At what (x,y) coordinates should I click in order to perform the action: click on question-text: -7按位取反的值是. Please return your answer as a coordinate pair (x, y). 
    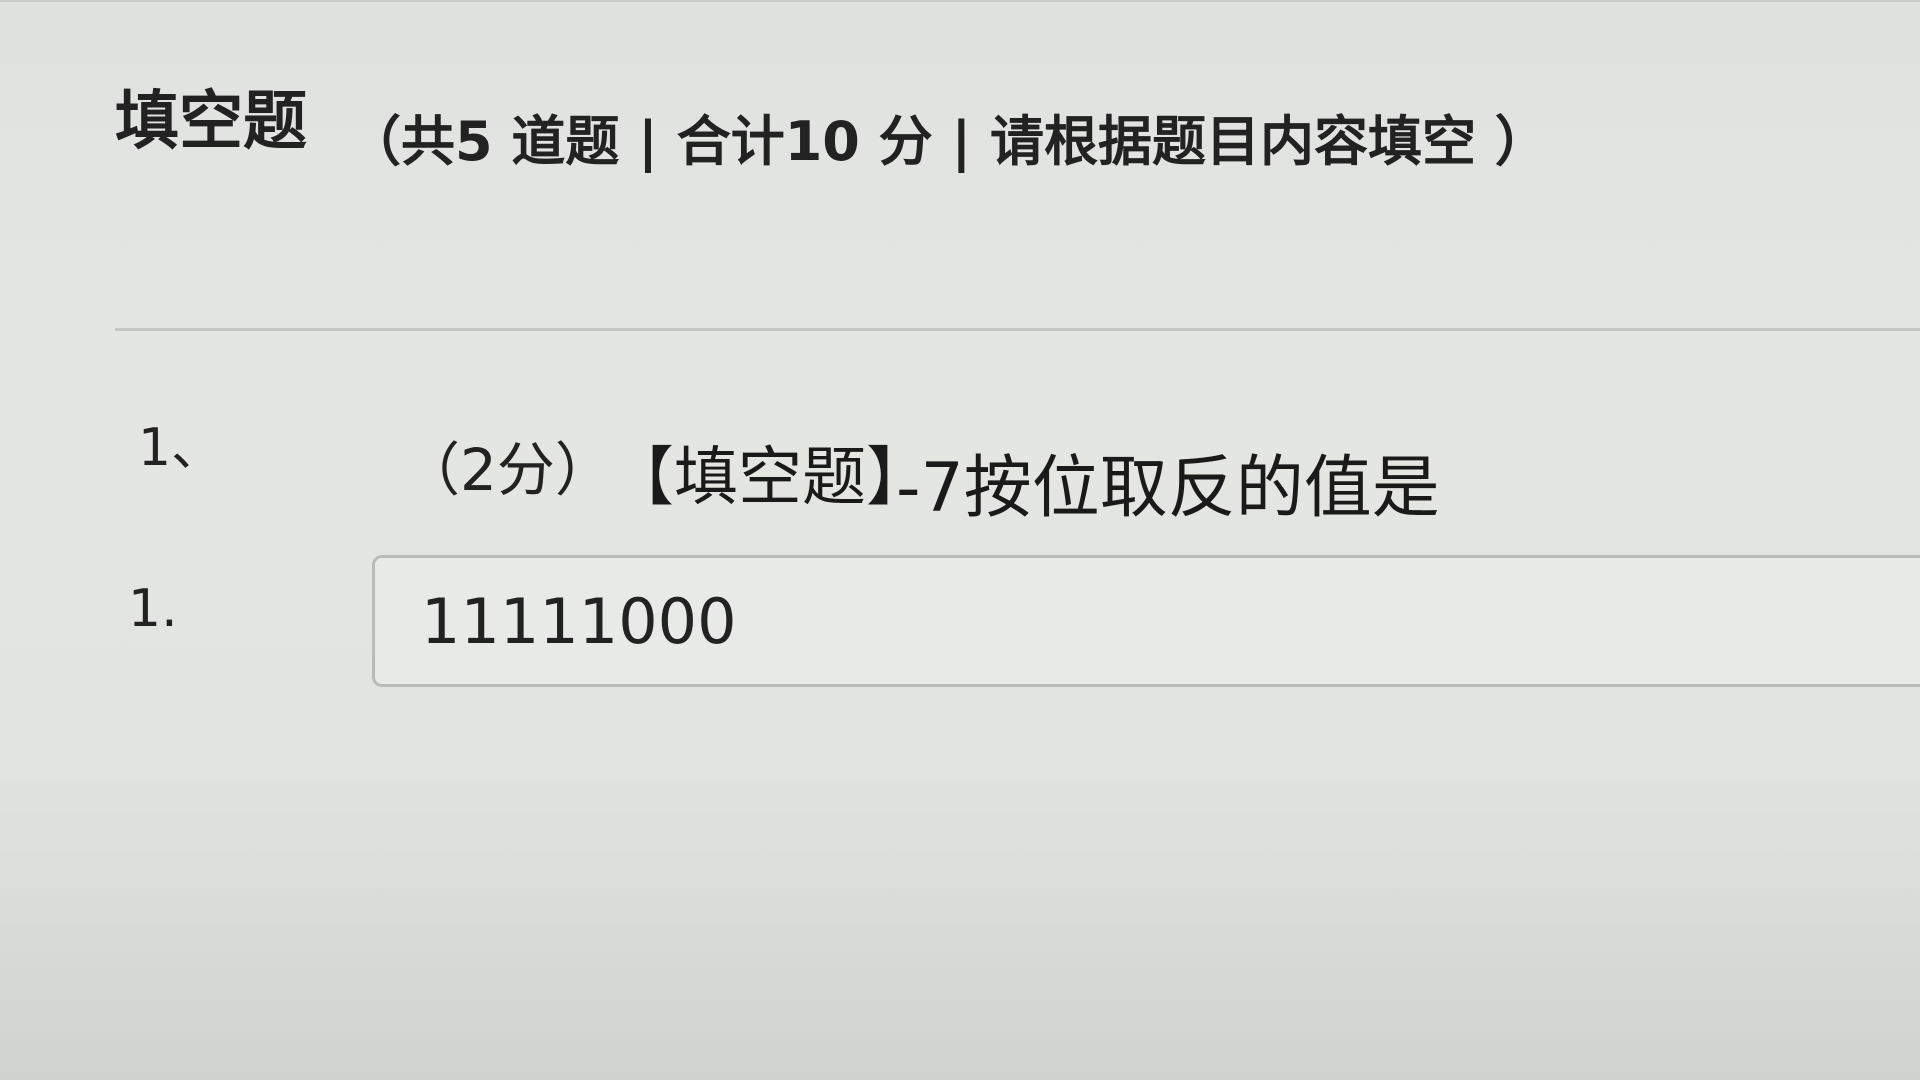
    Looking at the image, I should click on (1168, 488).